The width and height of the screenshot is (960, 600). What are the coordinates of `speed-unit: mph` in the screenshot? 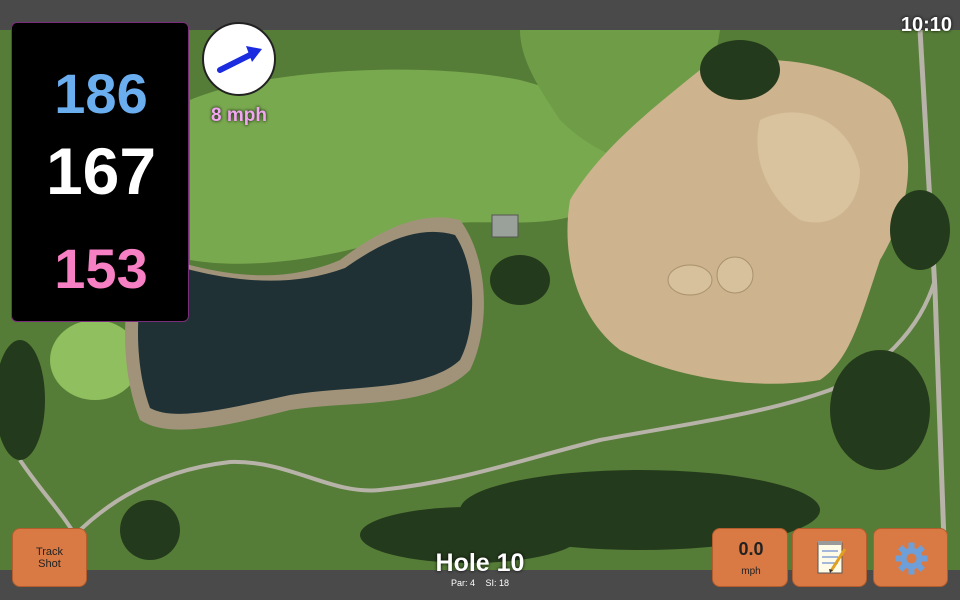 It's located at (751, 571).